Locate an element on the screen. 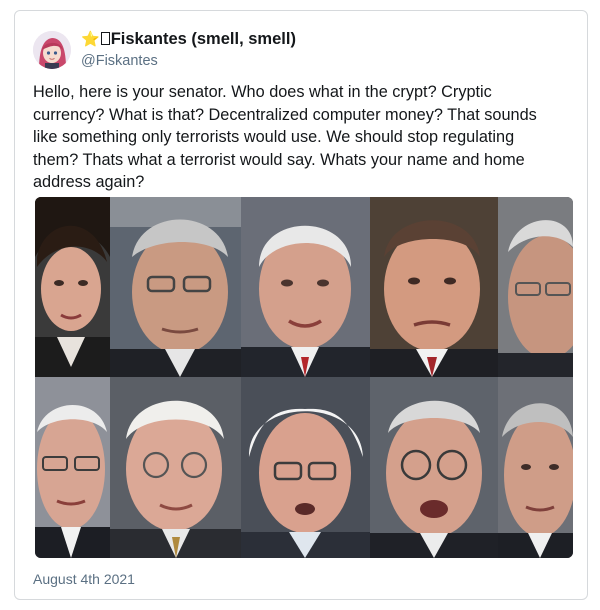  author-avatar is located at coordinates (52, 50).